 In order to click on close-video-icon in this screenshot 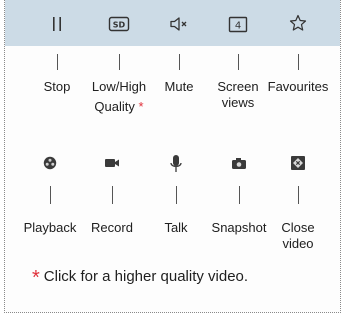, I will do `click(298, 163)`.